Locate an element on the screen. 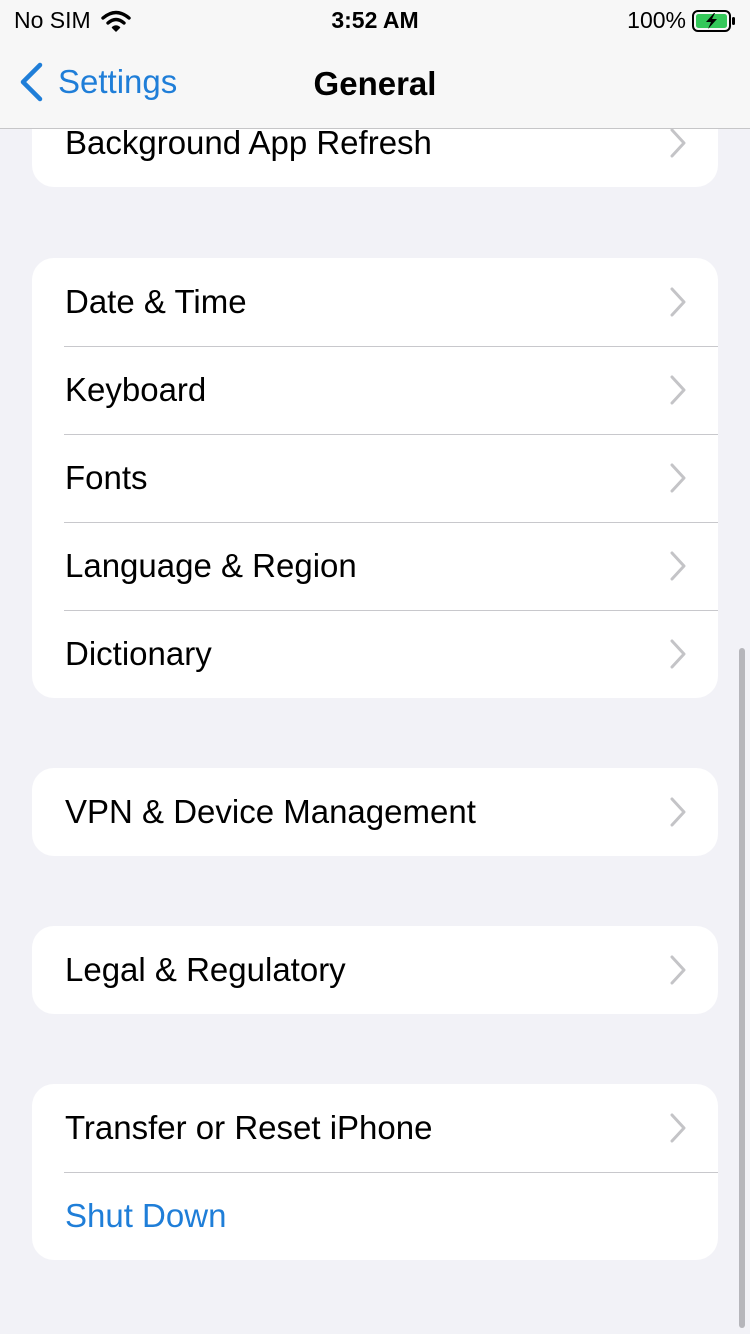 The width and height of the screenshot is (750, 1334). shut-down-button: Shut Down is located at coordinates (375, 1216).